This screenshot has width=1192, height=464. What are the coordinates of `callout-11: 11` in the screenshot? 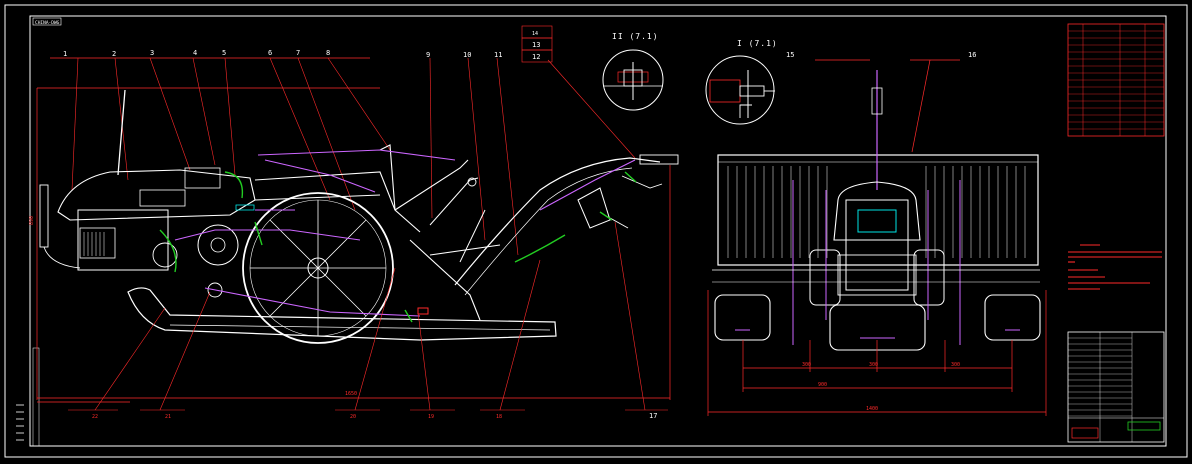 It's located at (498, 55).